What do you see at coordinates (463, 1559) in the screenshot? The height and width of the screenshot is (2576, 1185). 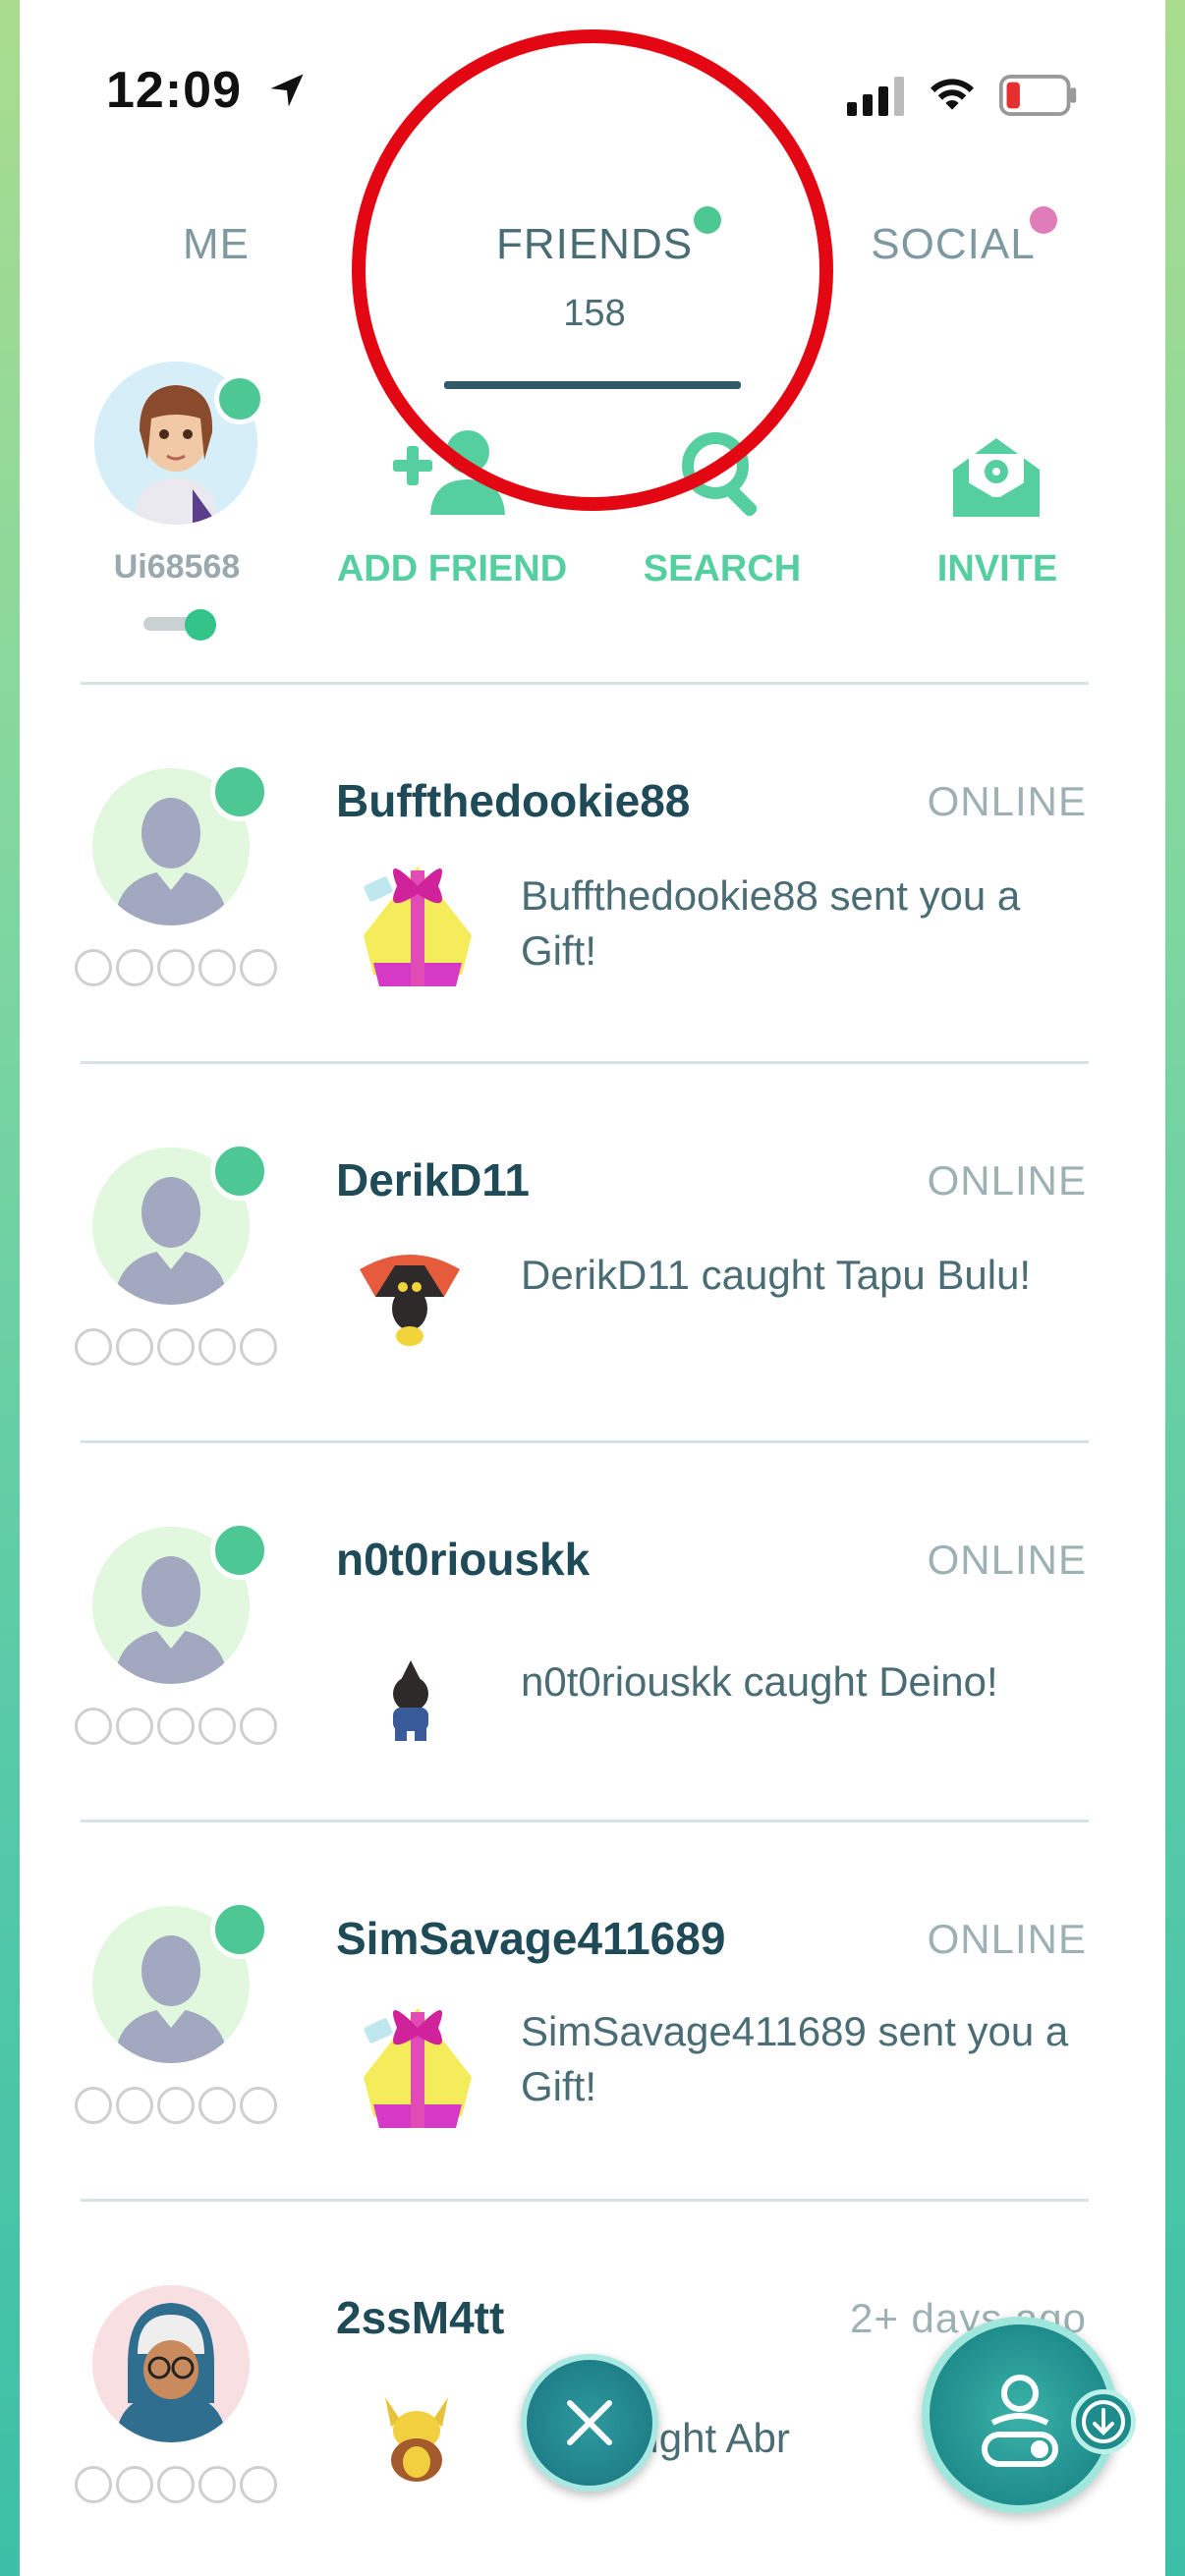 I see `friend-name: n0t0riouskk` at bounding box center [463, 1559].